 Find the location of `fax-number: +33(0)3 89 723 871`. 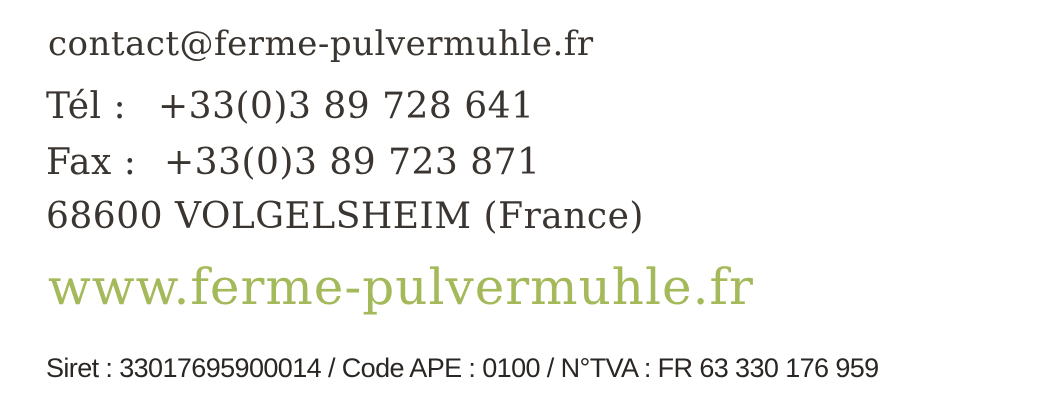

fax-number: +33(0)3 89 723 871 is located at coordinates (352, 162).